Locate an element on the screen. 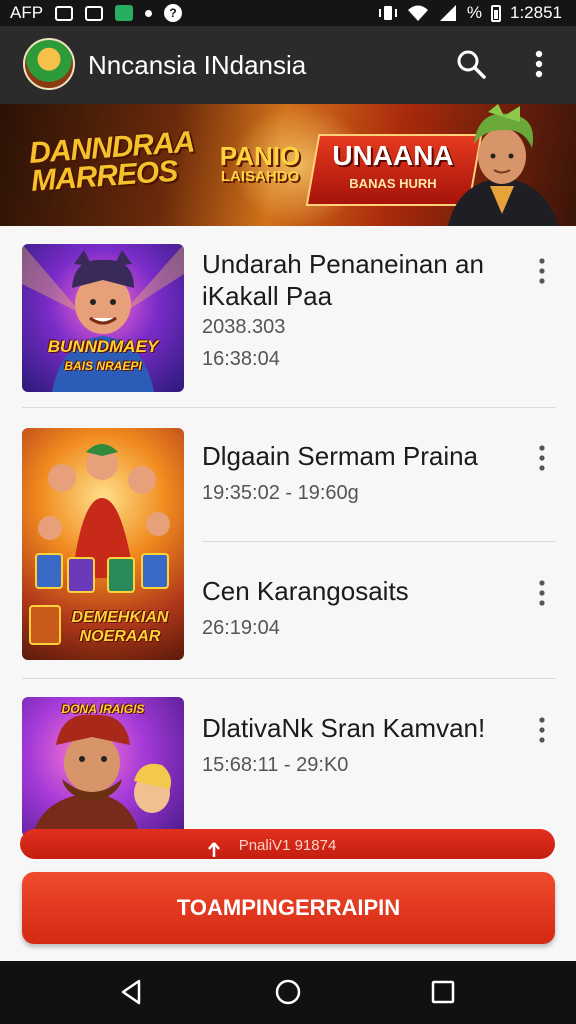 This screenshot has width=576, height=1024. thumbnail-title: BUNNDMAEY is located at coordinates (103, 346).